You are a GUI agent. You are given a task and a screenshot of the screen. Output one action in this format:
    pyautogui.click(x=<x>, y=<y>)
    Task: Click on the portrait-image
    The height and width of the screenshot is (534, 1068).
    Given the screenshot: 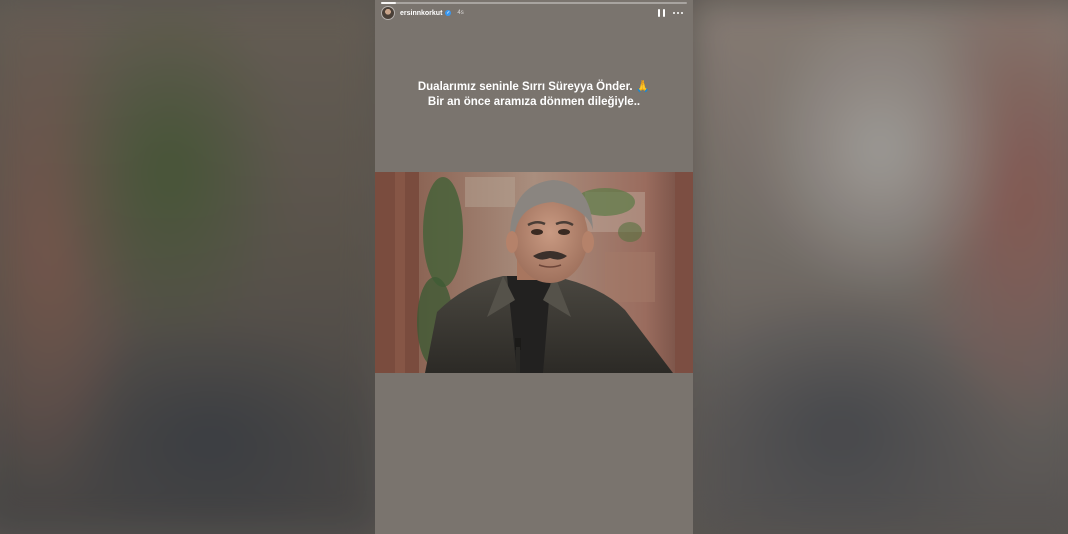 What is the action you would take?
    pyautogui.click(x=534, y=272)
    